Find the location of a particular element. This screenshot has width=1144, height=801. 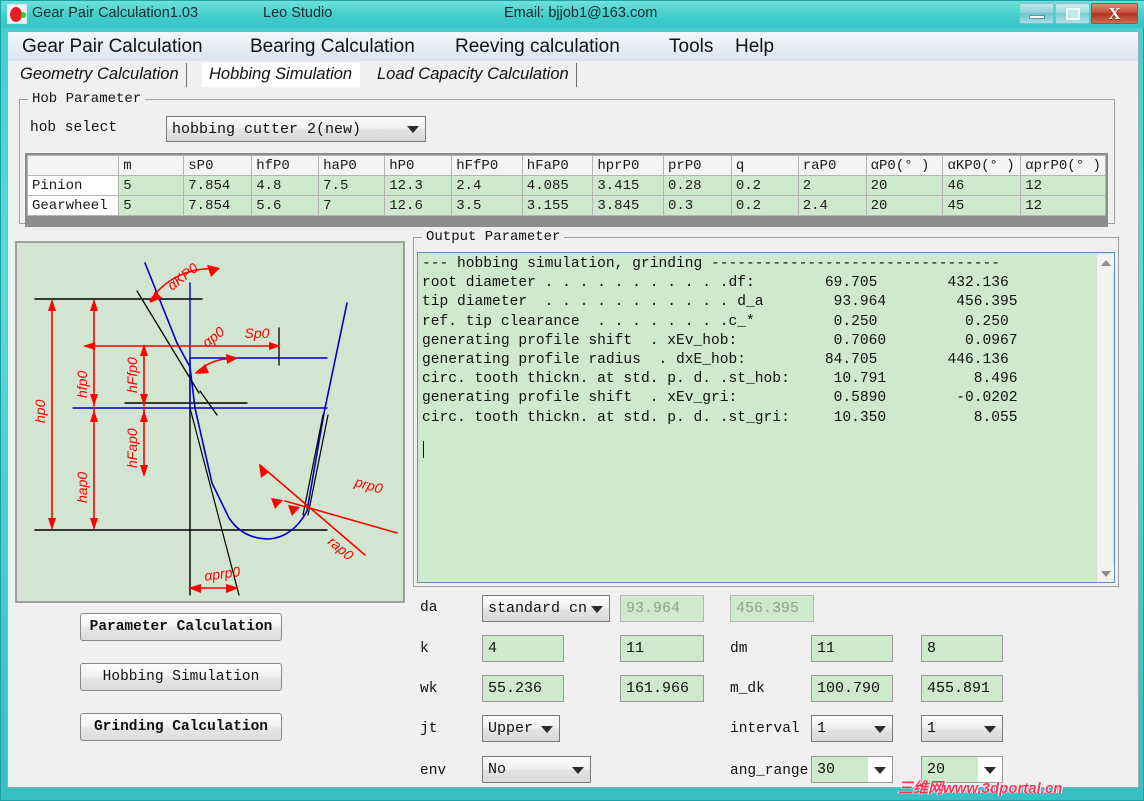

tab-geometry-calculation: Geometry Calculation is located at coordinates (100, 75).